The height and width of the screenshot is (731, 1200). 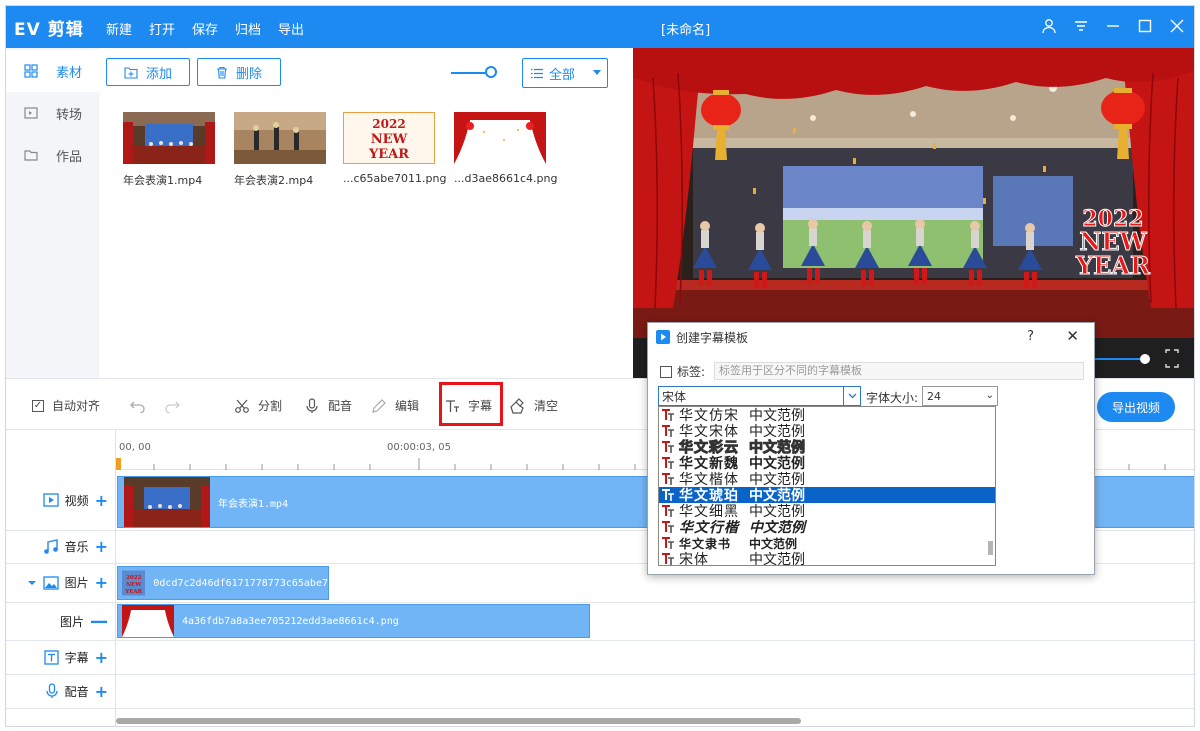 I want to click on folder-icon, so click(x=31, y=155).